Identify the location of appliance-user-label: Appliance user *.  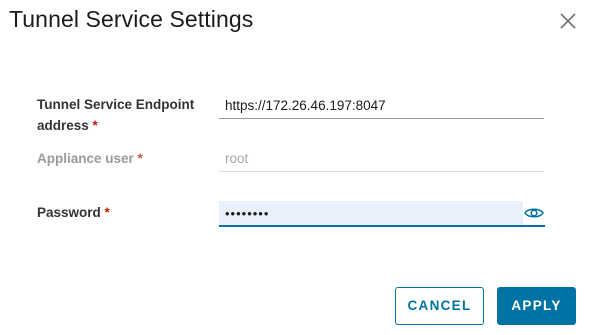
(124, 158).